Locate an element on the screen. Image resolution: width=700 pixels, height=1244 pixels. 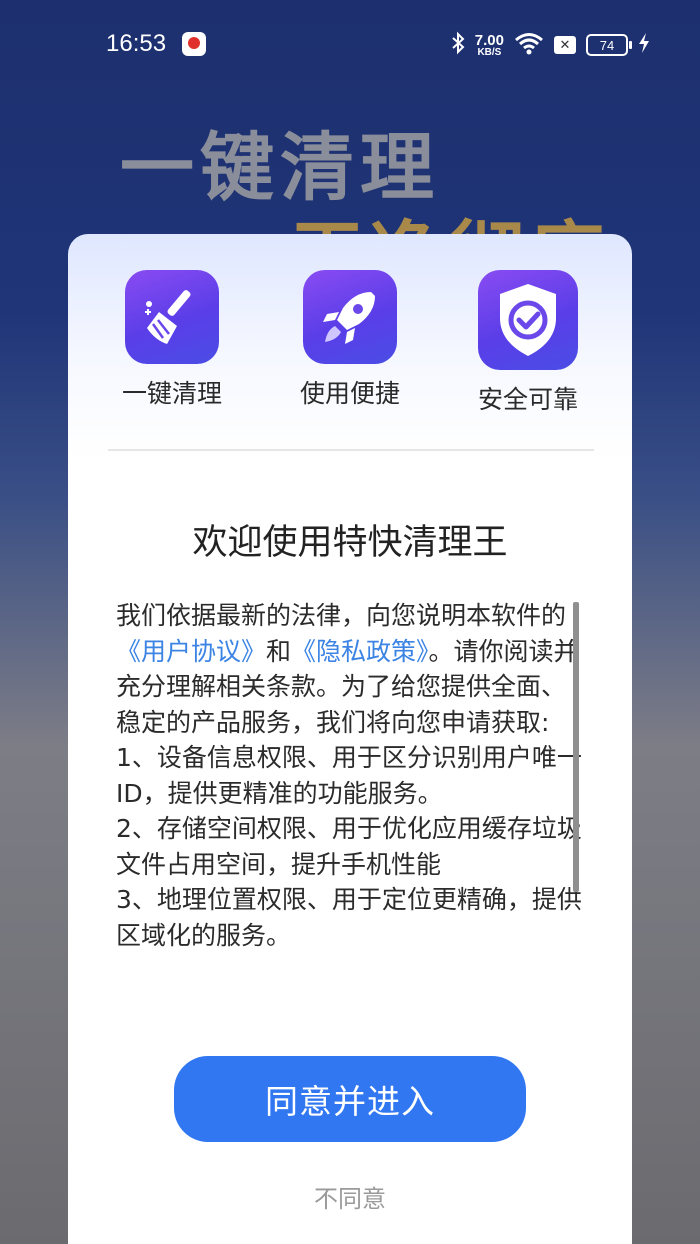
feature-label: 使用便捷 is located at coordinates (349, 393).